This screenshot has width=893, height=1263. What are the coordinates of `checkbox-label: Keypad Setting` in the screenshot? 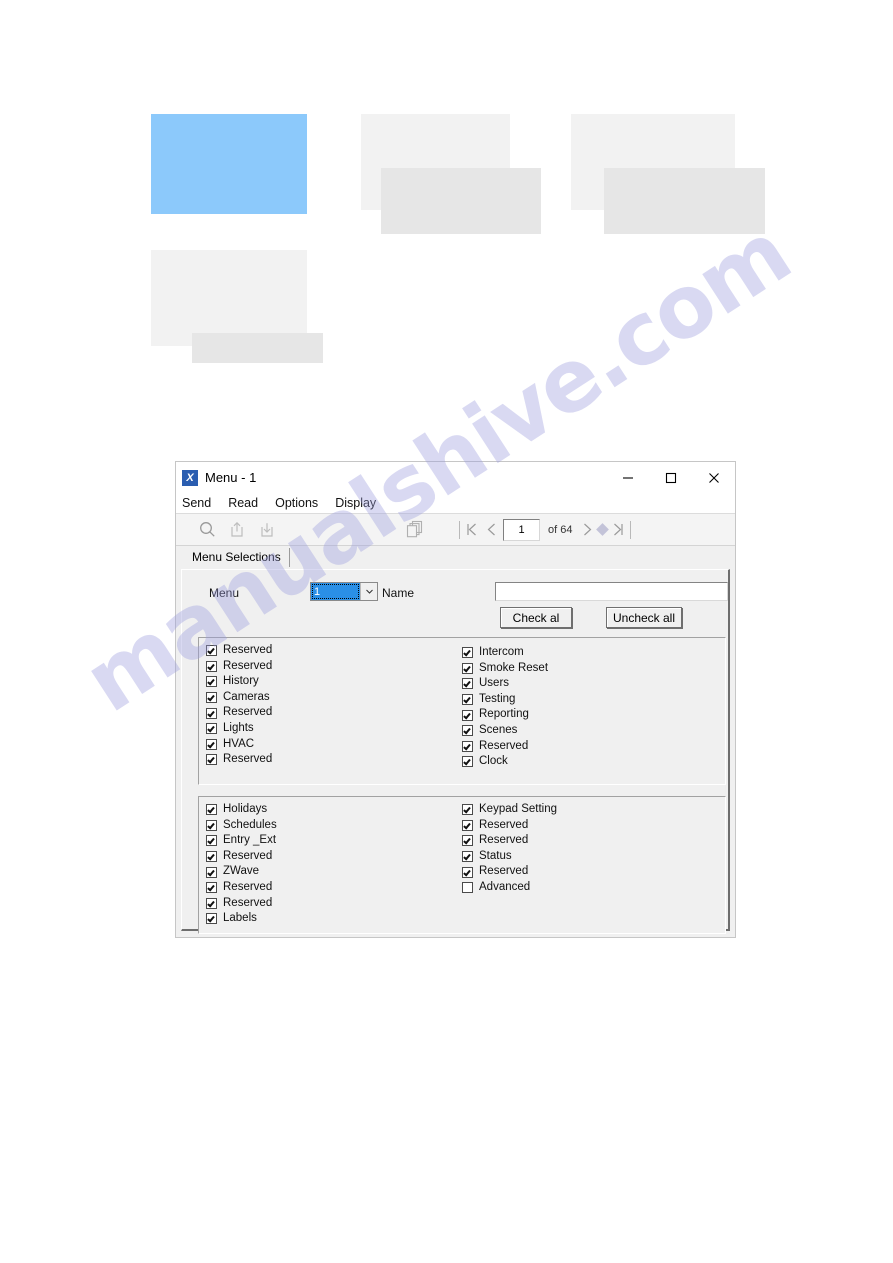 It's located at (518, 809).